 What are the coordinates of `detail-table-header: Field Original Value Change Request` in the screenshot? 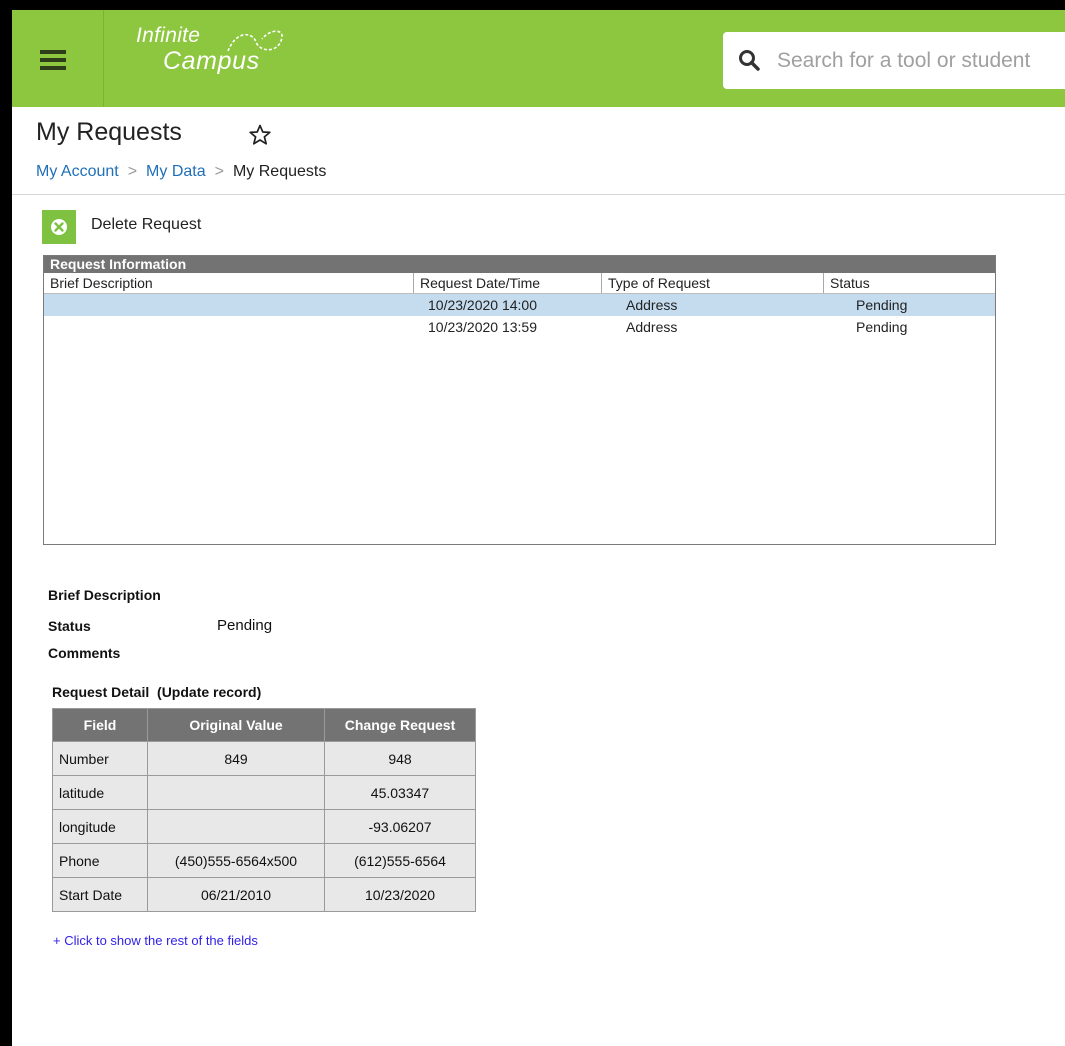 It's located at (264, 725).